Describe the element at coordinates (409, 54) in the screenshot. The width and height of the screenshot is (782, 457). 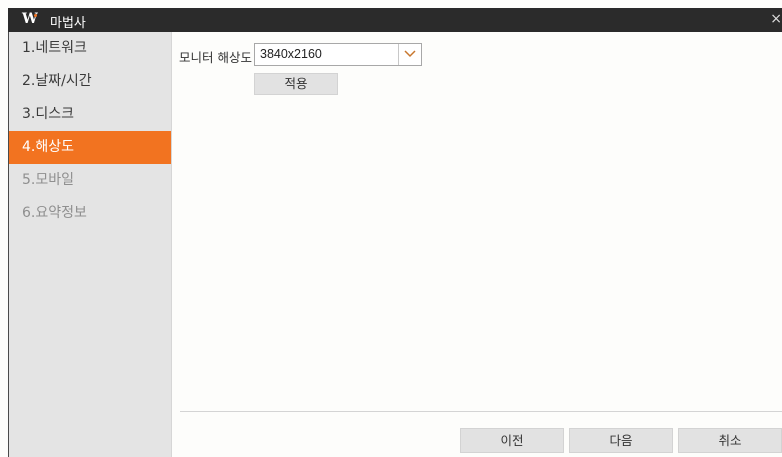
I see `chevron-down-icon` at that location.